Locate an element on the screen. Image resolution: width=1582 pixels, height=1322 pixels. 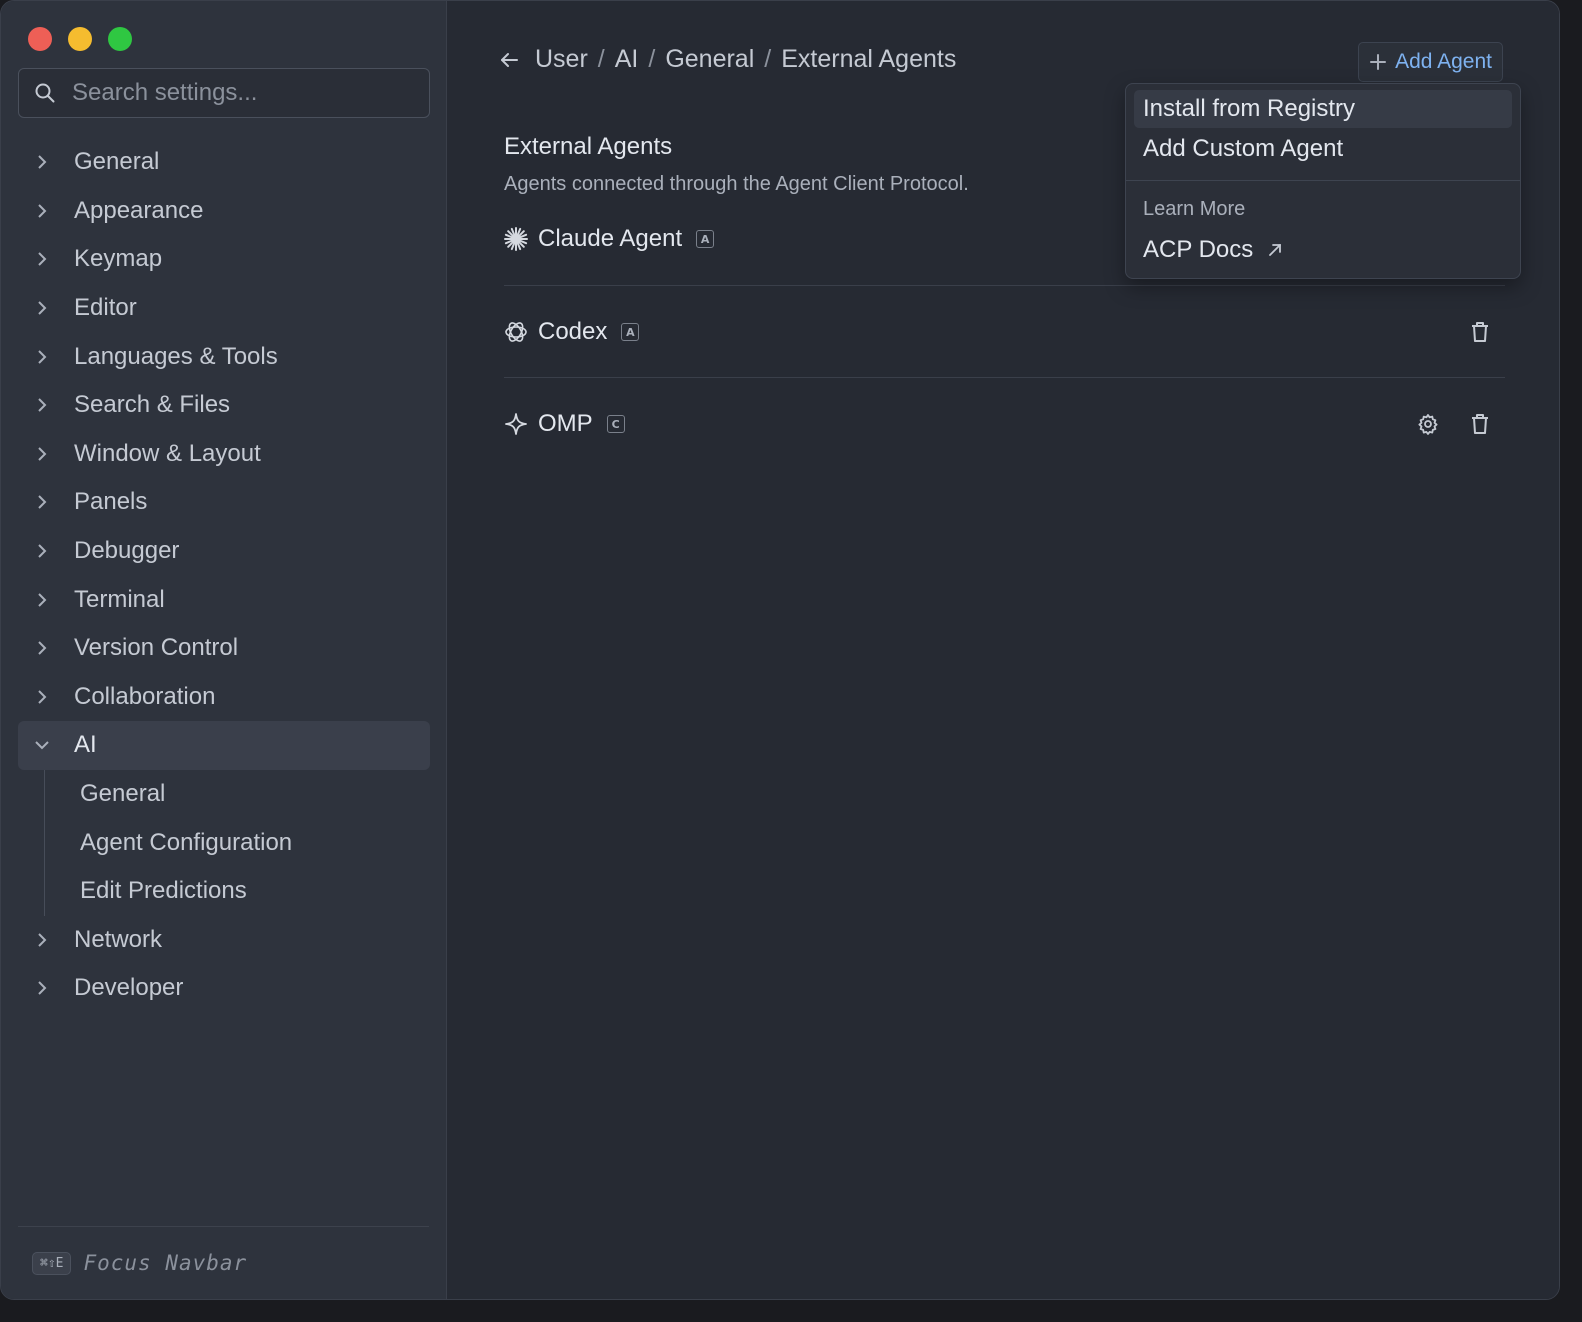
nav-item-label: General is located at coordinates (117, 162).